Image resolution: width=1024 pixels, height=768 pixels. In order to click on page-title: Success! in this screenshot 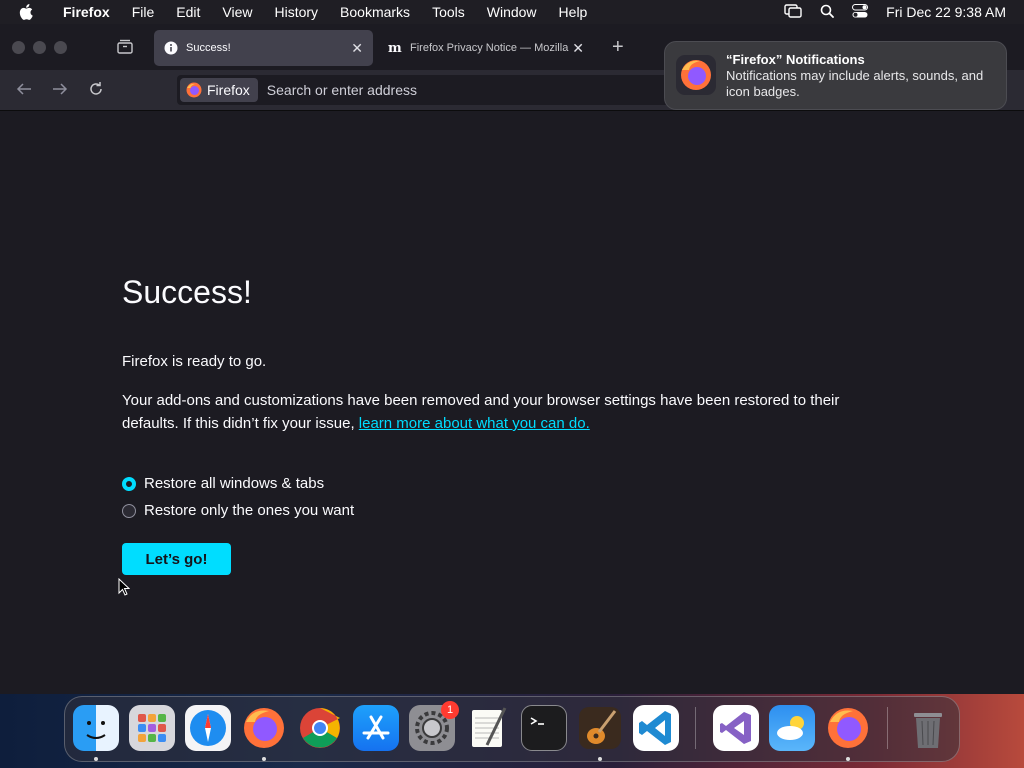, I will do `click(187, 292)`.